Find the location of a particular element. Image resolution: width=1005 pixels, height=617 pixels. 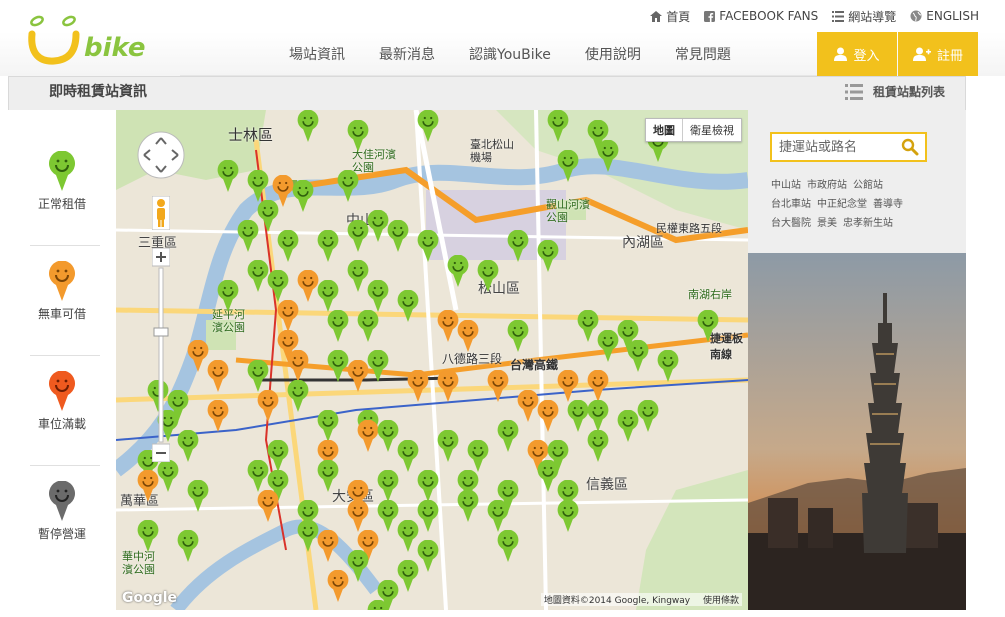

quick-link: 中正紀念堂 is located at coordinates (842, 202).